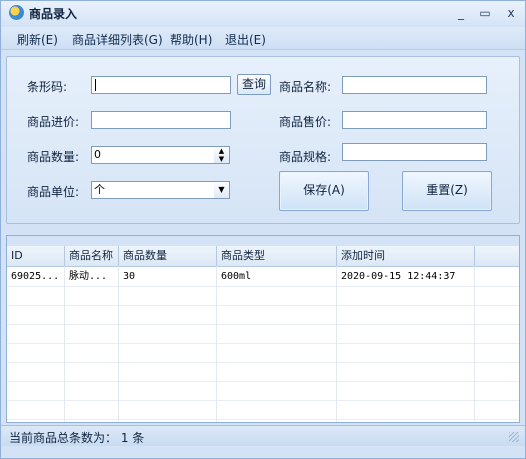 The height and width of the screenshot is (459, 526). Describe the element at coordinates (129, 276) in the screenshot. I see `cell-quantity: 30` at that location.